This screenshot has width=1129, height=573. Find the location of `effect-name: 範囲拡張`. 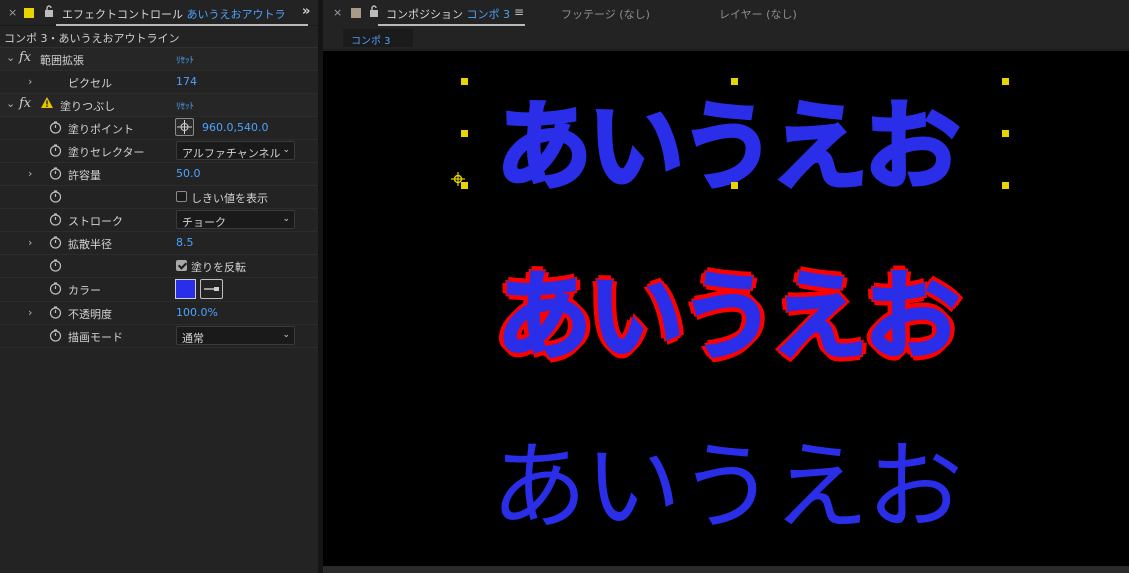

effect-name: 範囲拡張 is located at coordinates (62, 60).